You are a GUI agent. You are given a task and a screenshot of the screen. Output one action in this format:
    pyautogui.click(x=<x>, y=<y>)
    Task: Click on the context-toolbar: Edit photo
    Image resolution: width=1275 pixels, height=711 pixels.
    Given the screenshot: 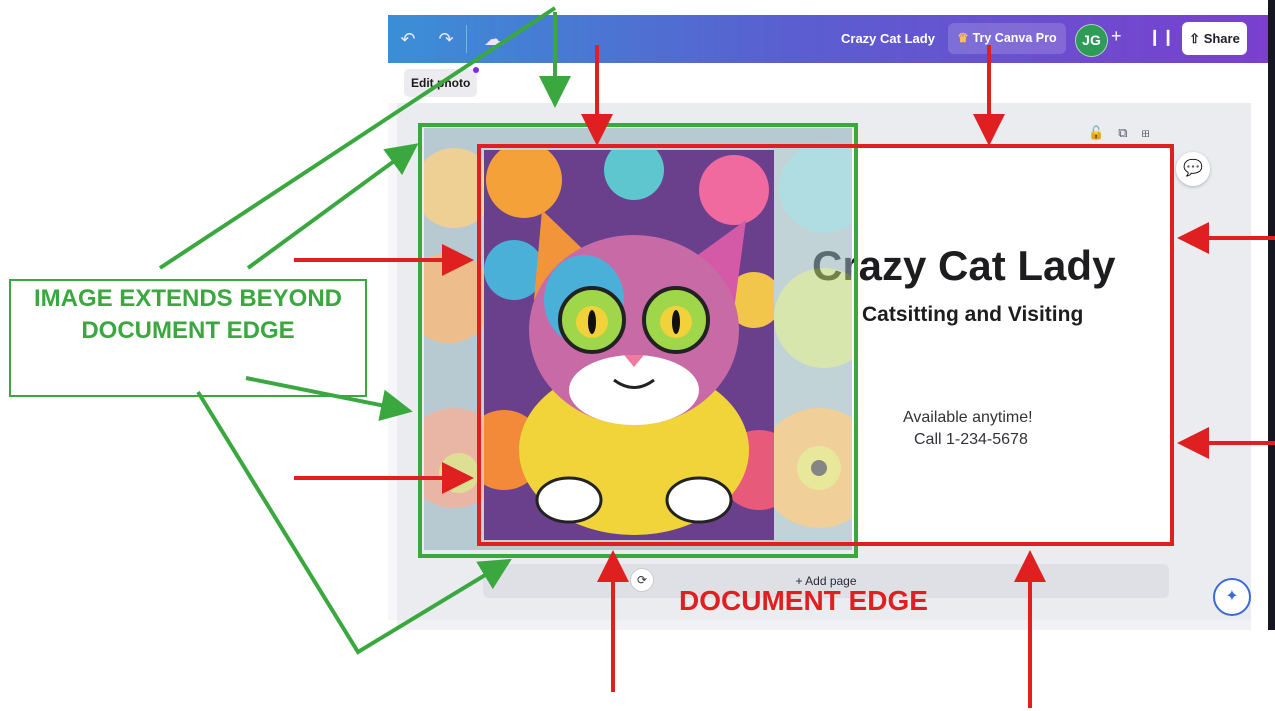 What is the action you would take?
    pyautogui.click(x=828, y=83)
    